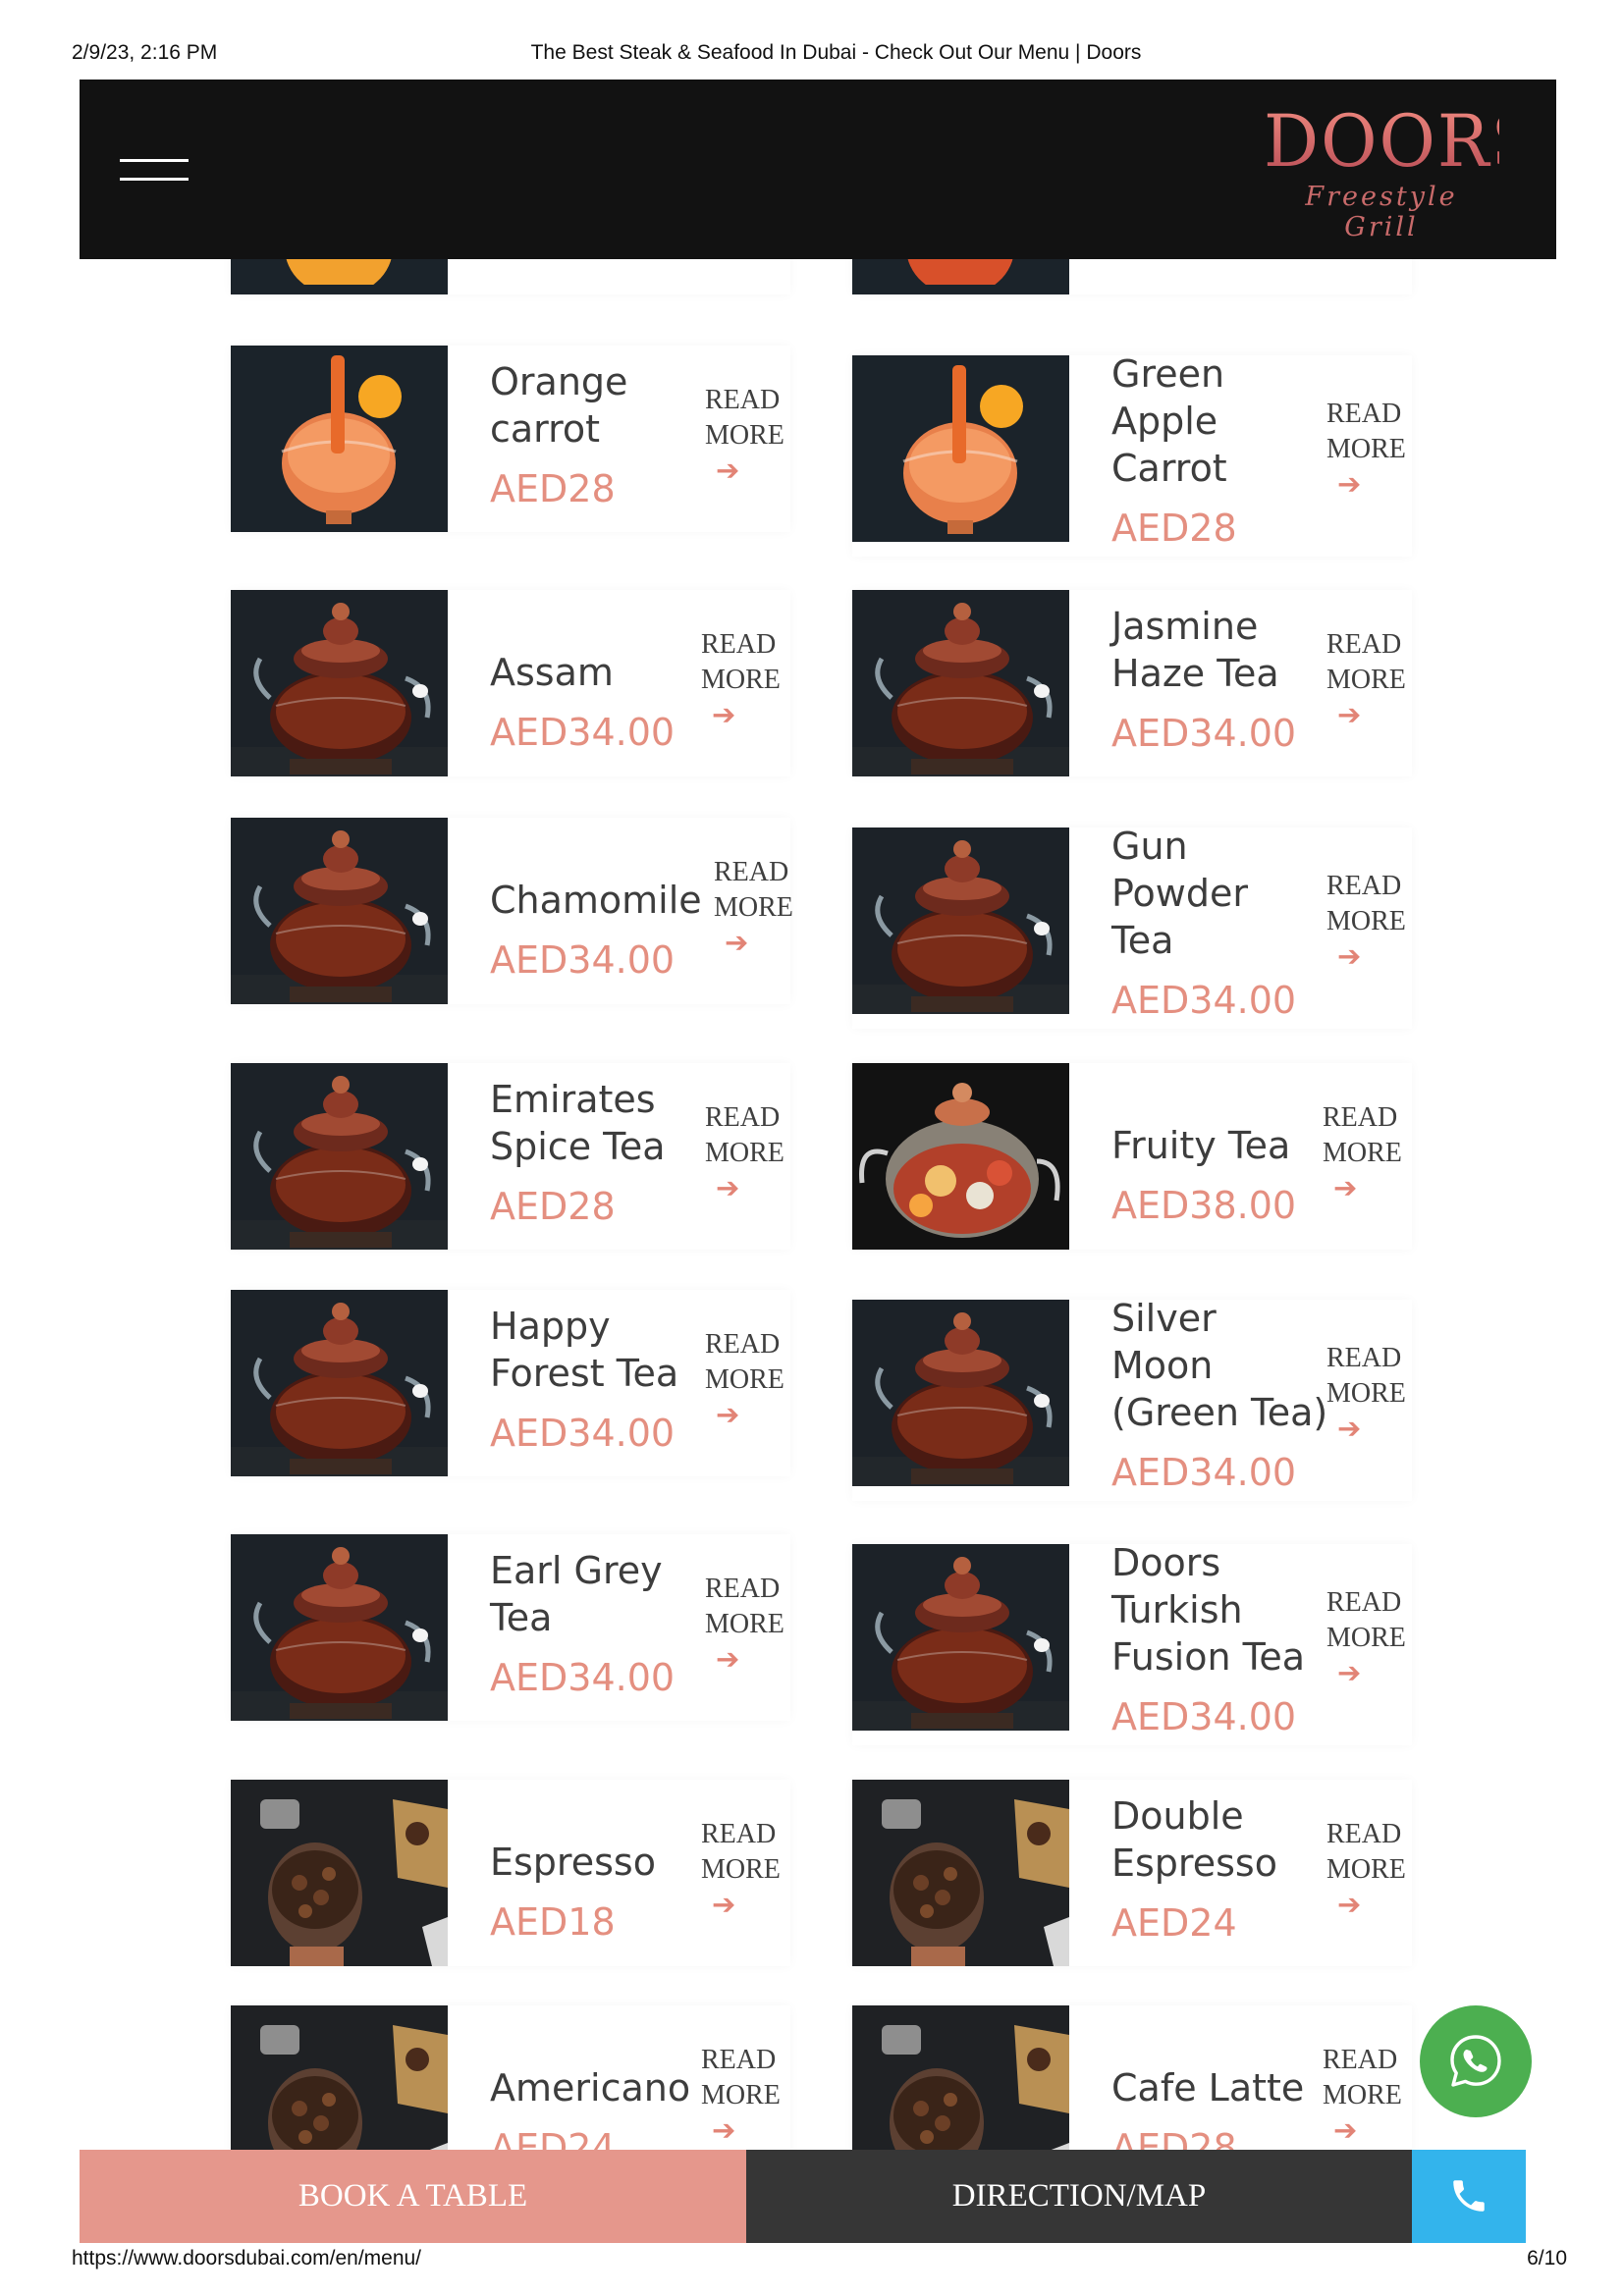  I want to click on whatsapp-icon, so click(1475, 2061).